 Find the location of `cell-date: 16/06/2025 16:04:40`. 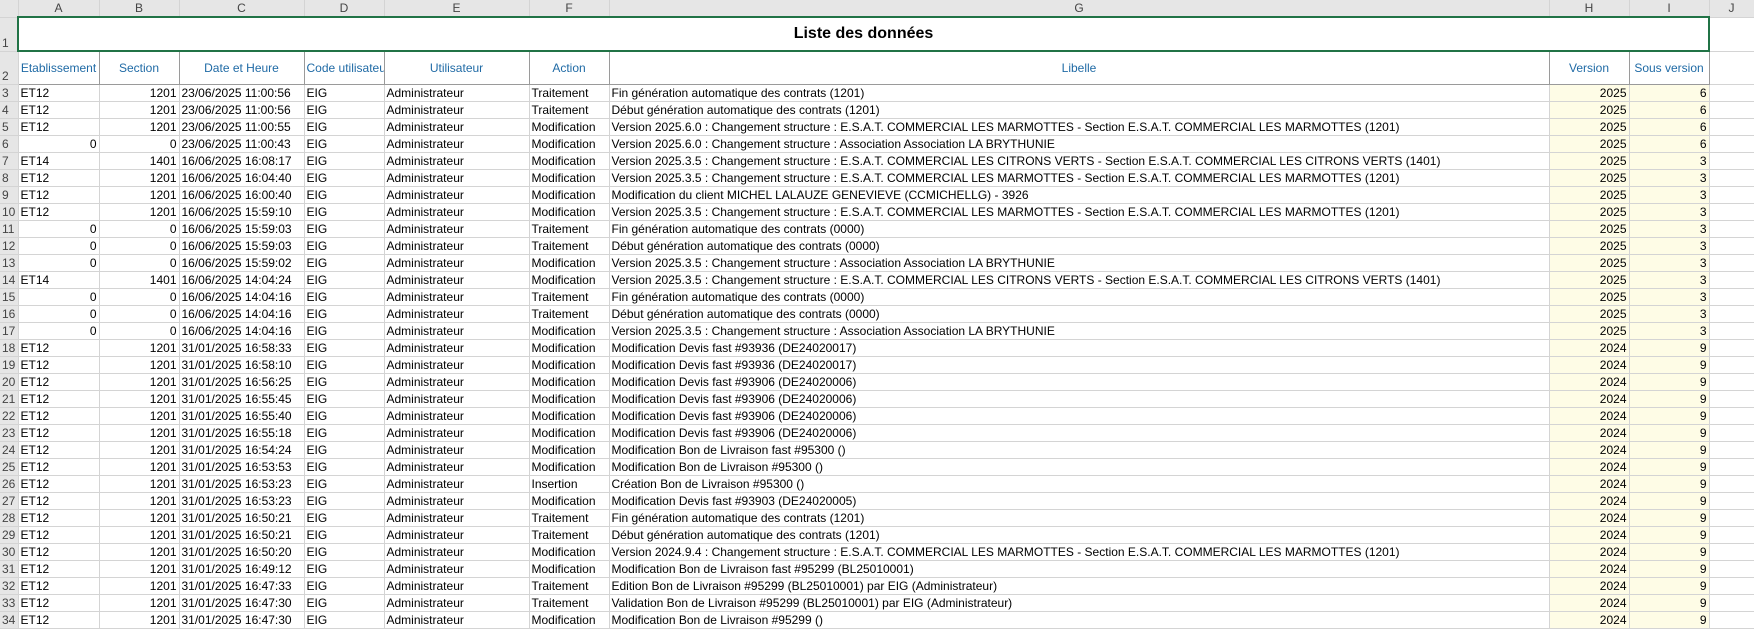

cell-date: 16/06/2025 16:04:40 is located at coordinates (242, 178).